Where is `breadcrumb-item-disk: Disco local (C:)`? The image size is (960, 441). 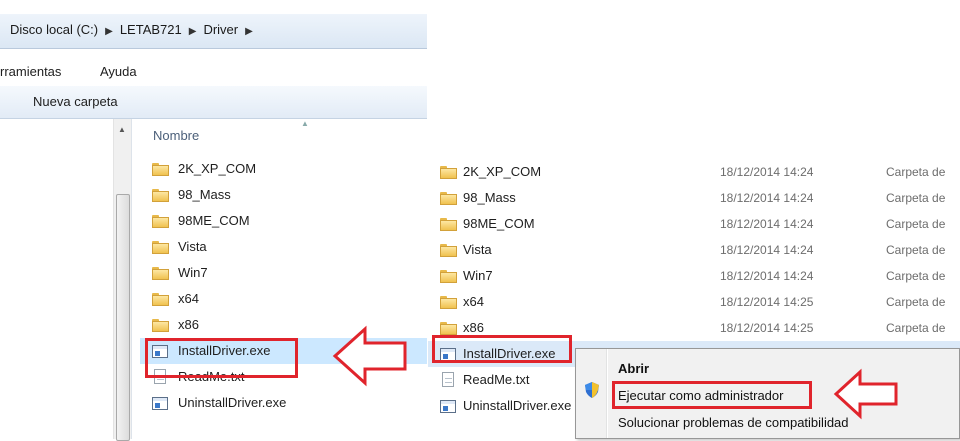 breadcrumb-item-disk: Disco local (C:) is located at coordinates (54, 29).